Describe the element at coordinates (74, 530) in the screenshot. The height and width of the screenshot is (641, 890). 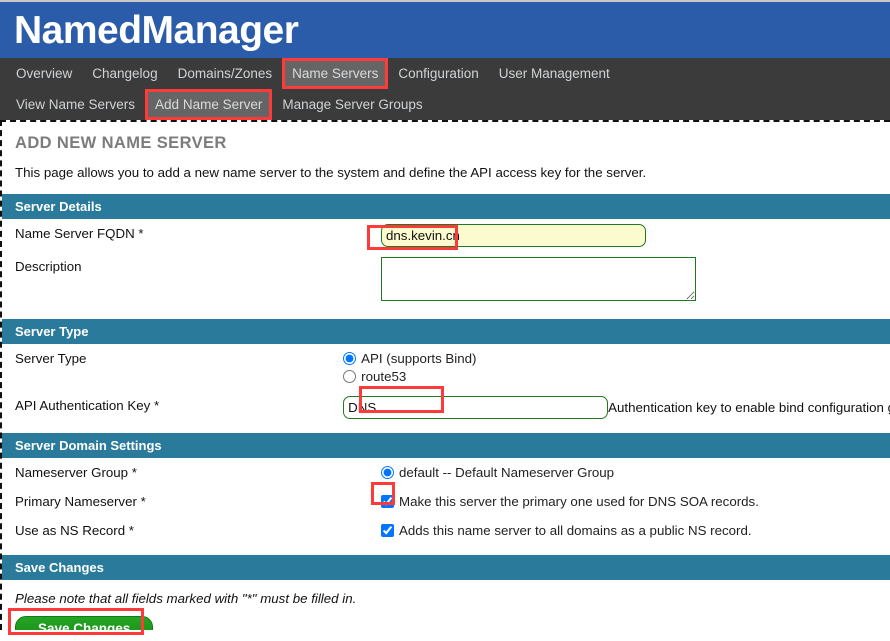
I see `label-use-as-ns-record: Use as NS Record *` at that location.